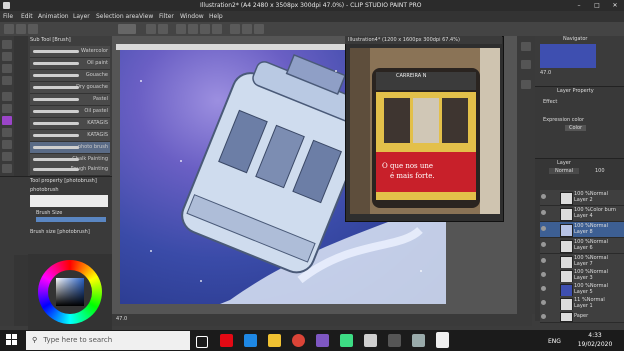 The width and height of the screenshot is (624, 351). Describe the element at coordinates (96, 111) in the screenshot. I see `brush-label: Oil pastel` at that location.